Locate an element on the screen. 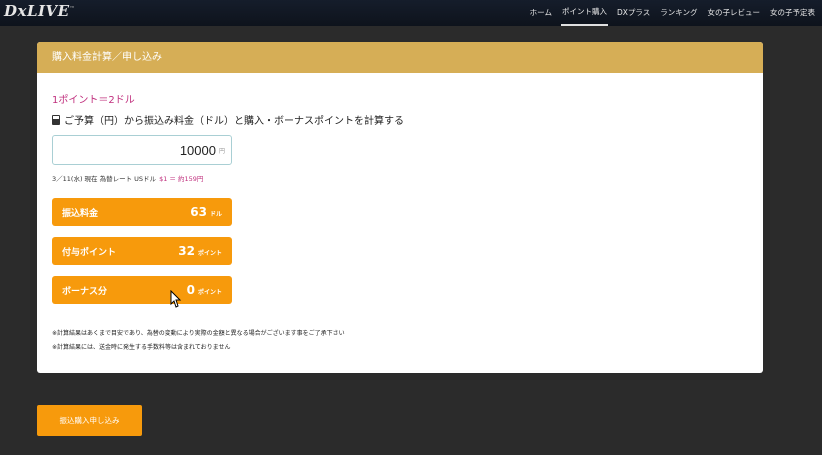  exchange-rate-value: $1 ＝ 約159円 is located at coordinates (181, 179).